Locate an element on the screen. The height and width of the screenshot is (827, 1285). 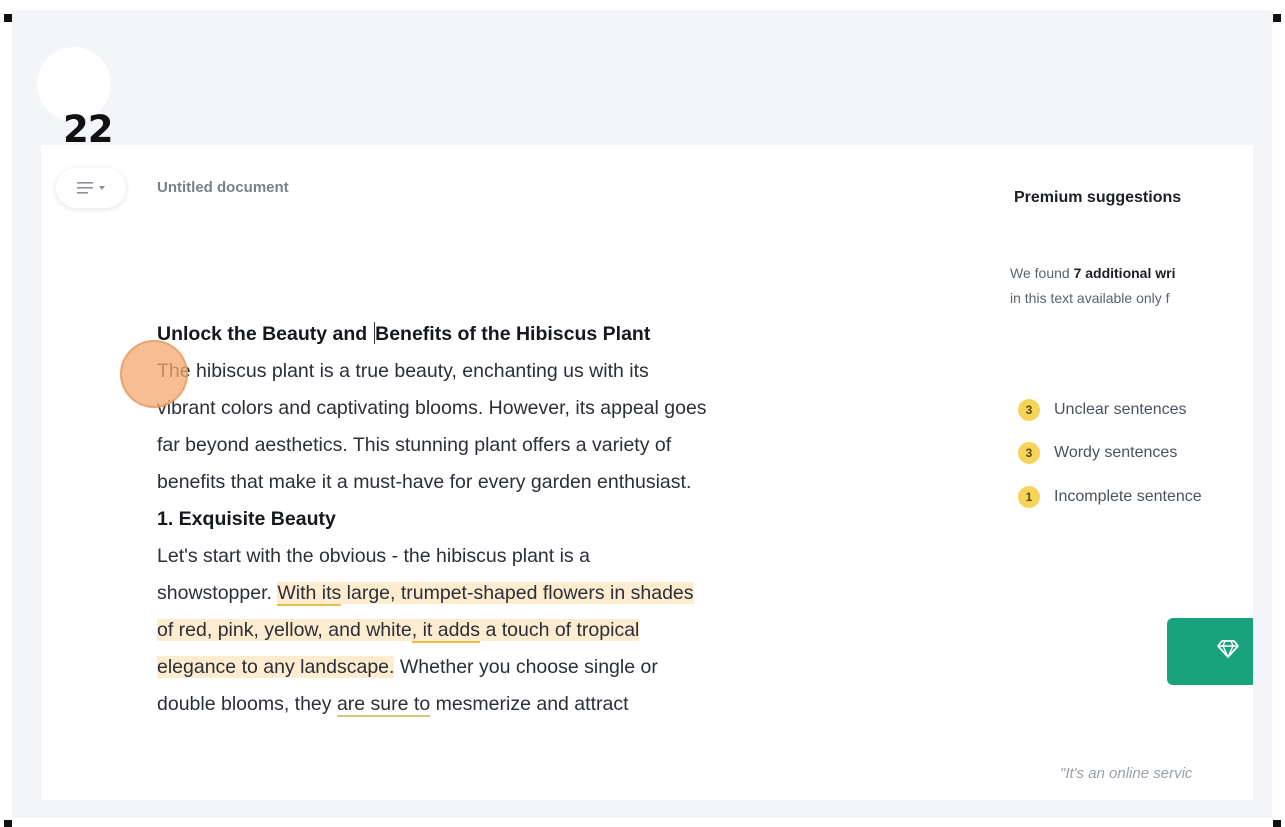
text-segment: large, trumpet-shaped flowers in shades is located at coordinates (517, 593).